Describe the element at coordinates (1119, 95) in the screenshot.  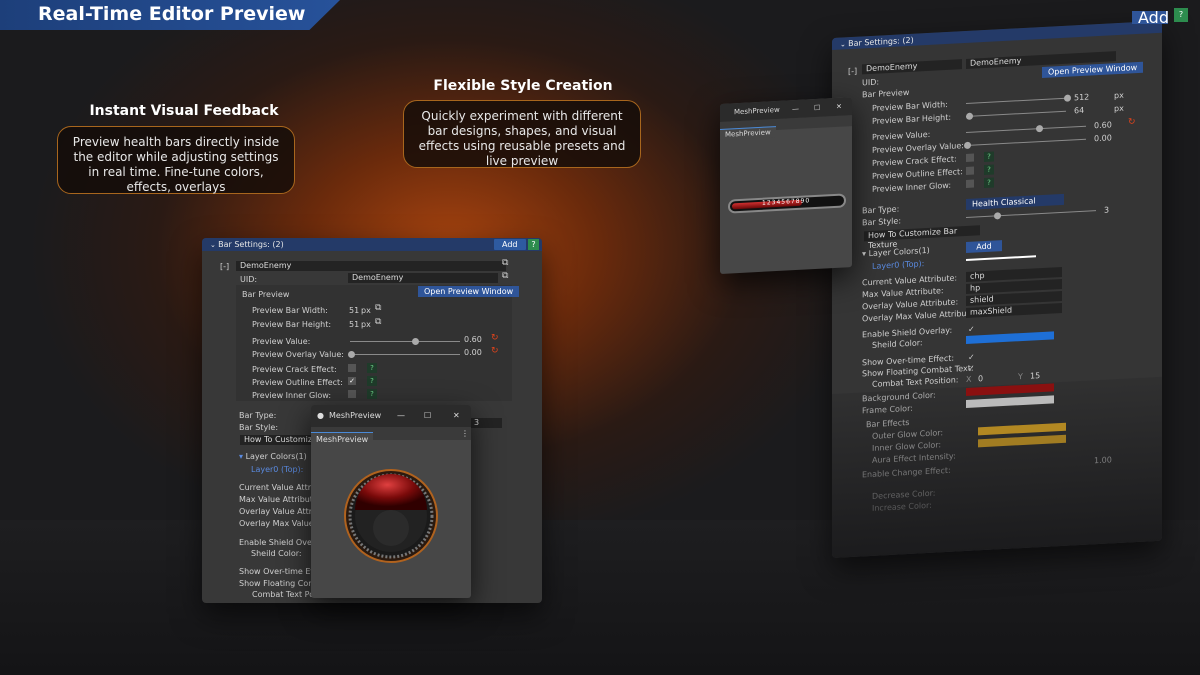
I see `px-unit: px` at that location.